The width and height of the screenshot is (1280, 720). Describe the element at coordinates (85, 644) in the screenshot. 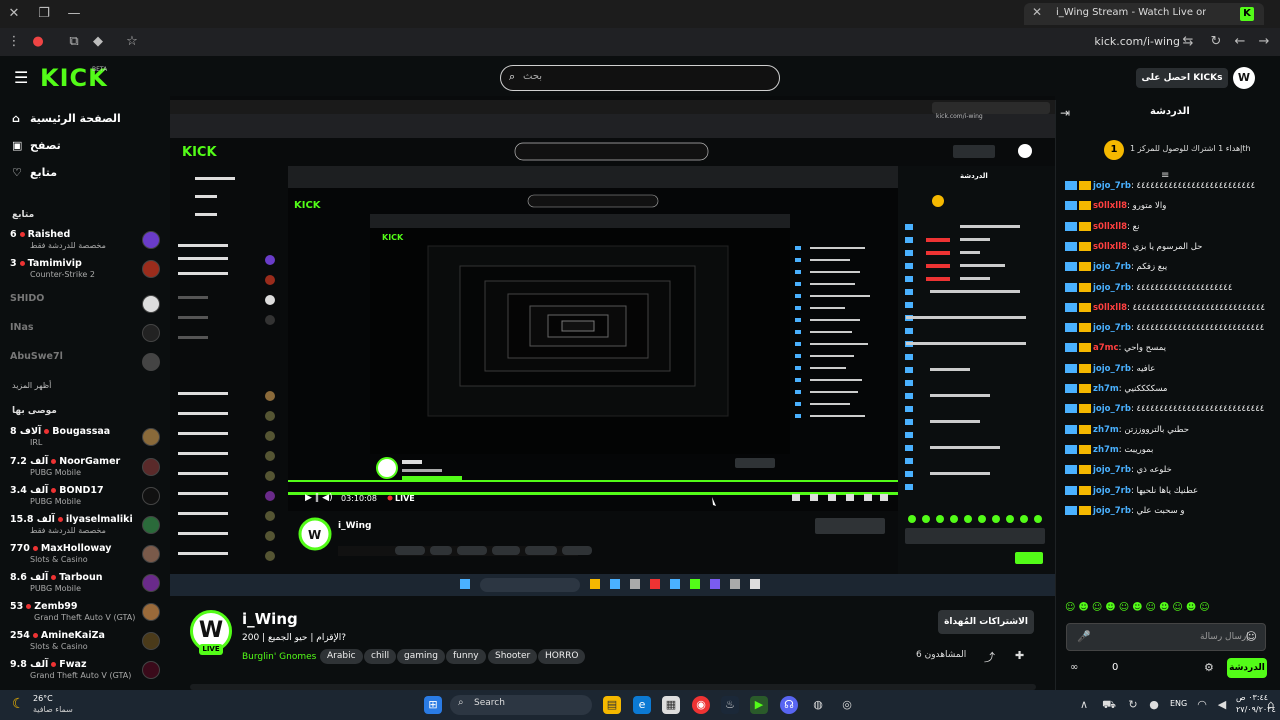

I see `sidebar-rec-aminekaiza: 254 AmineKaiZa Slots & Casino` at that location.